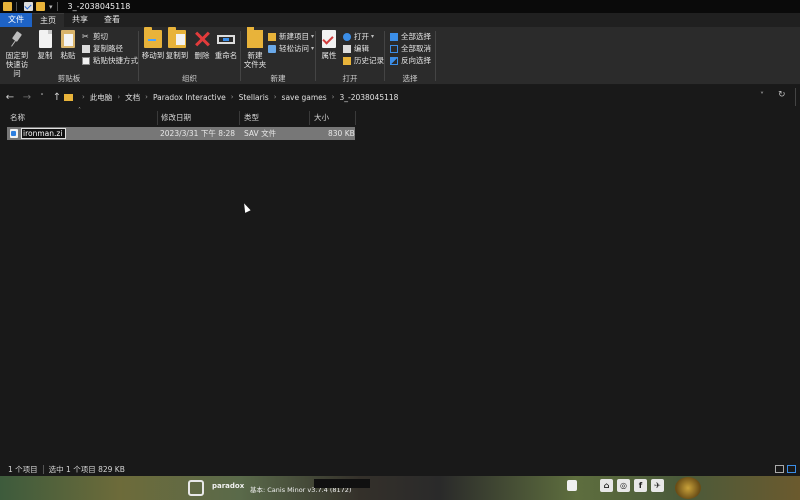 The image size is (800, 500). I want to click on new-group-label: 新建, so click(278, 78).